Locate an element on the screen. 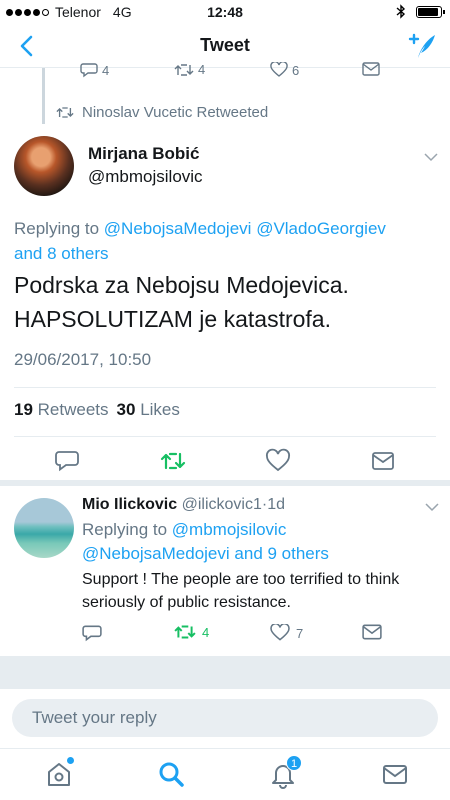 The image size is (450, 800). mention-link: @mbmojsilovic is located at coordinates (229, 529).